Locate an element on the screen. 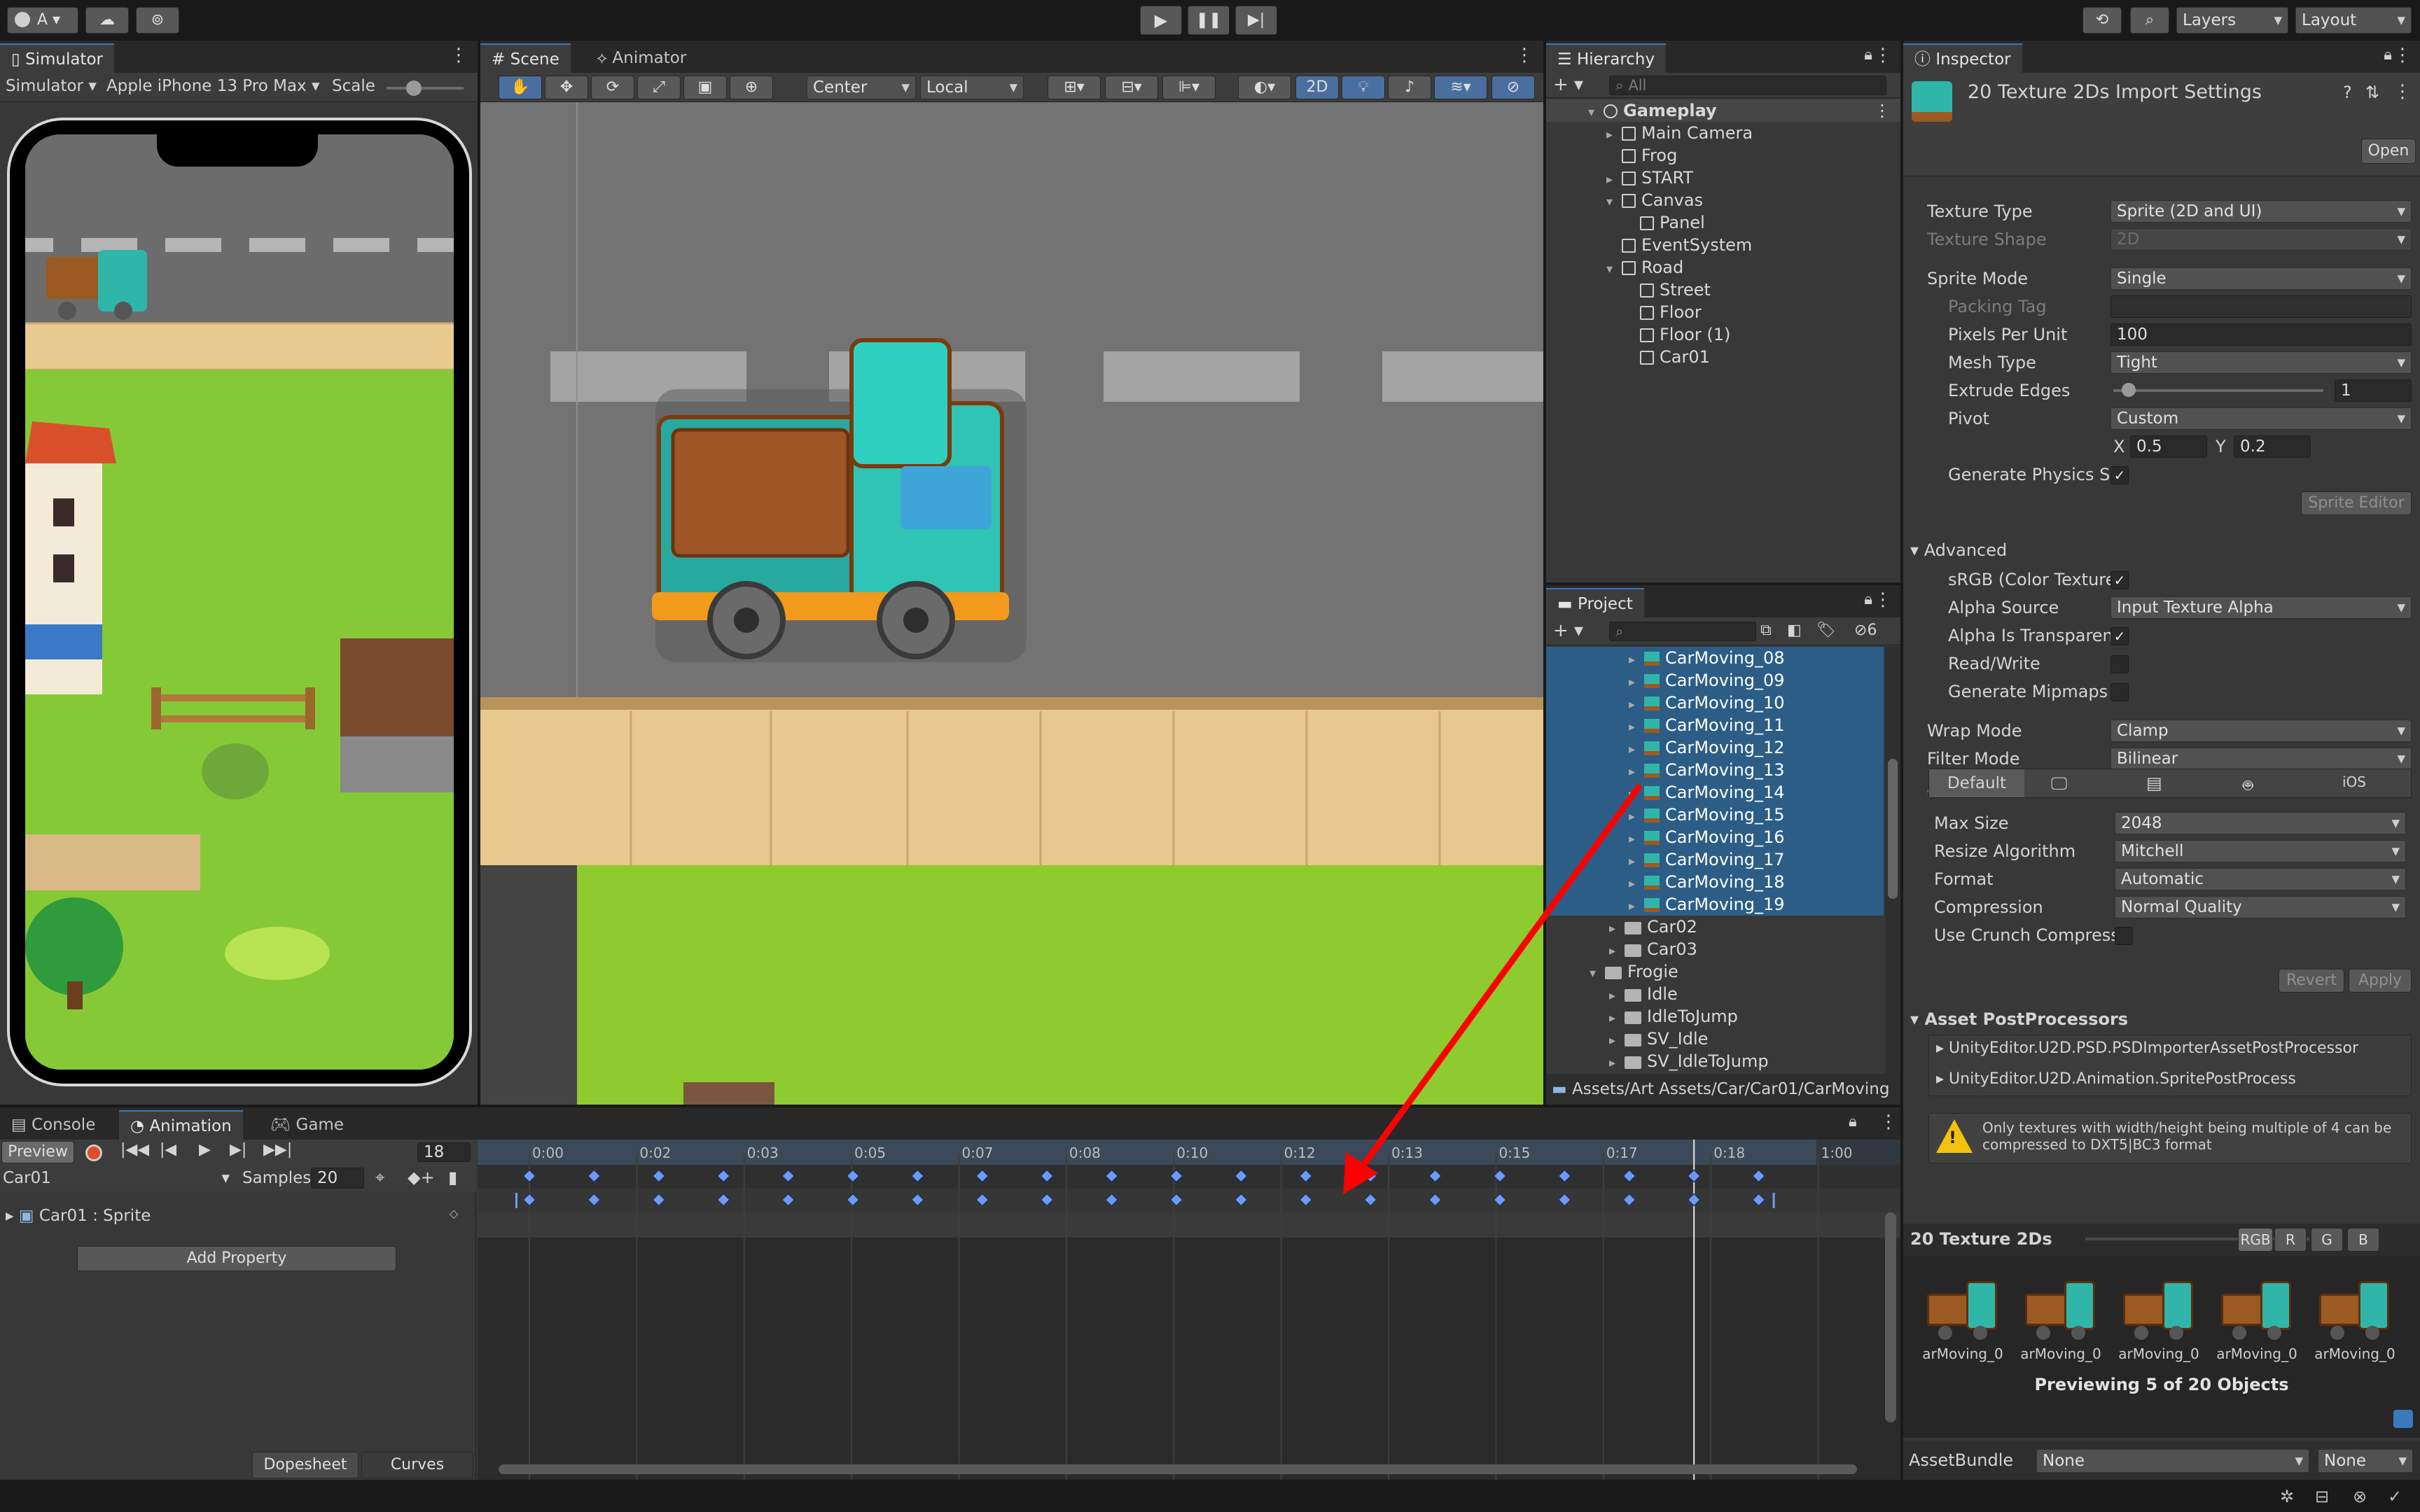 The image size is (2420, 1512). hierarchy-search-input: ⌕ All is located at coordinates (1747, 85).